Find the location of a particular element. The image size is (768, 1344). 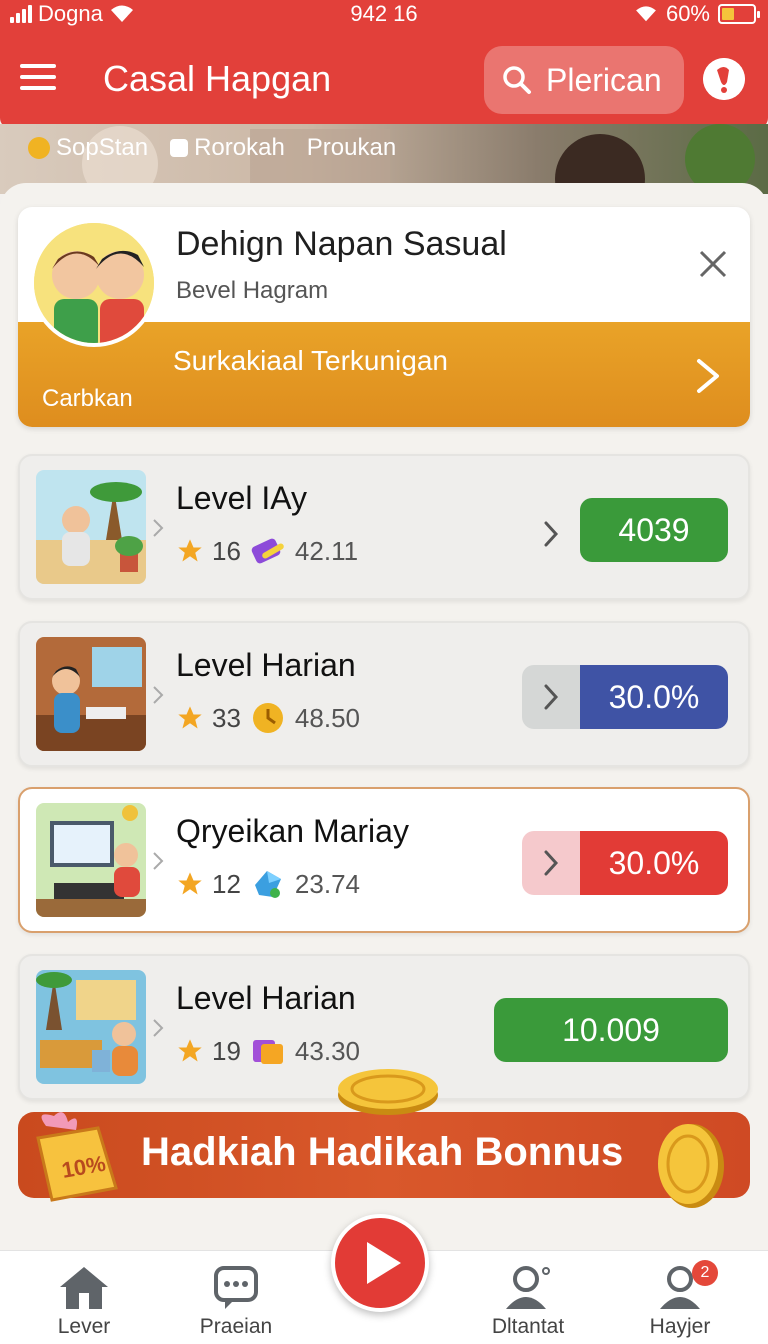

level-meta: 33 48.50 is located at coordinates (268, 718).